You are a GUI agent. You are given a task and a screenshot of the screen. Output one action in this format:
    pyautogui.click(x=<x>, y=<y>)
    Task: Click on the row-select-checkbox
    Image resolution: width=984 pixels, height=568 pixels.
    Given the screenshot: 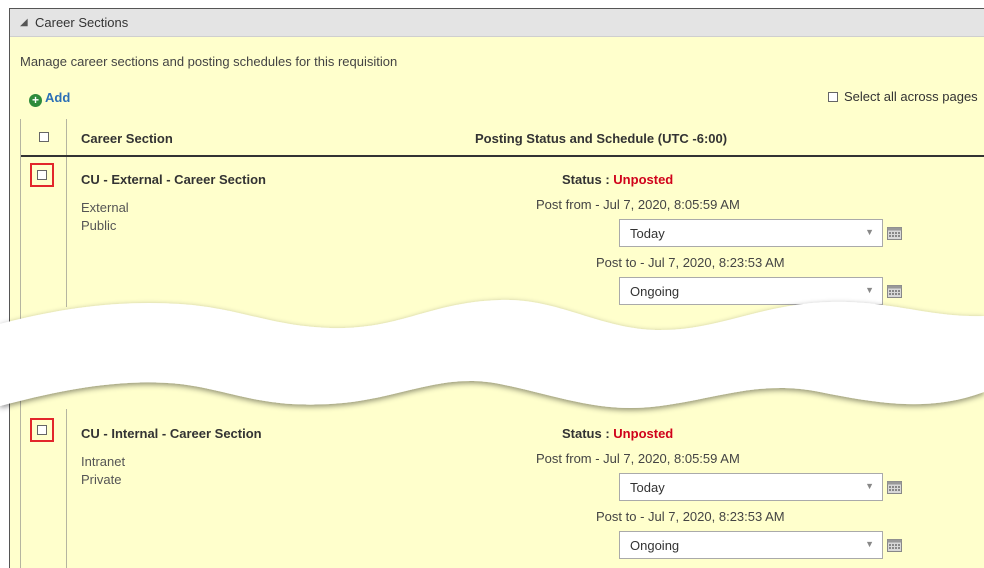 What is the action you would take?
    pyautogui.click(x=42, y=175)
    